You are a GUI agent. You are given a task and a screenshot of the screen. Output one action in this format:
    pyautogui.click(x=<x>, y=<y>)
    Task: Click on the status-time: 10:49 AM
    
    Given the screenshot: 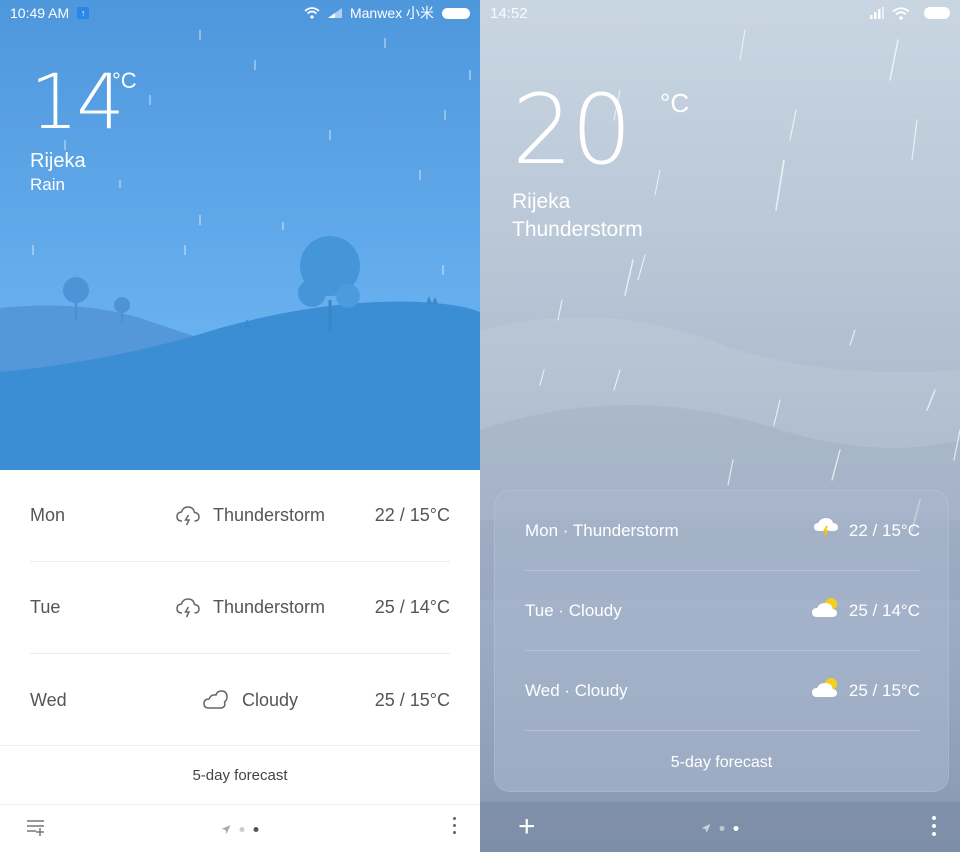 What is the action you would take?
    pyautogui.click(x=40, y=13)
    